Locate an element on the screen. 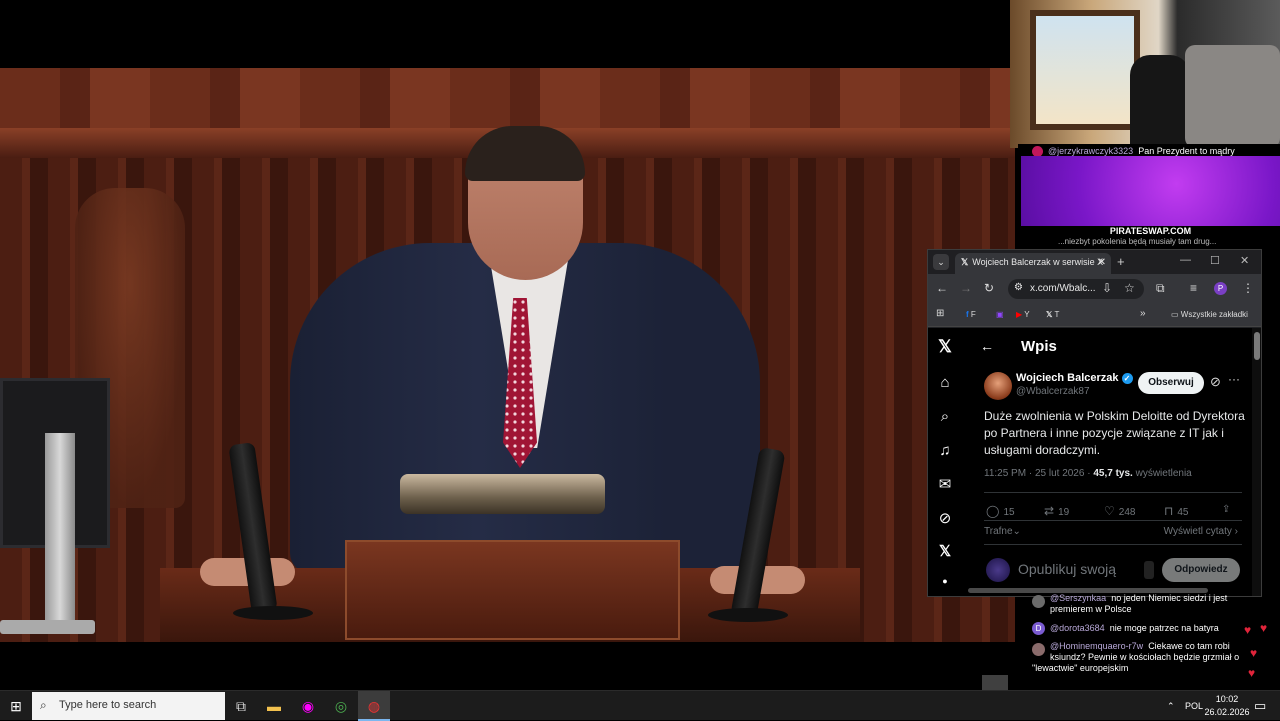 The image size is (1280, 721). forward-icon: → is located at coordinates (966, 288).